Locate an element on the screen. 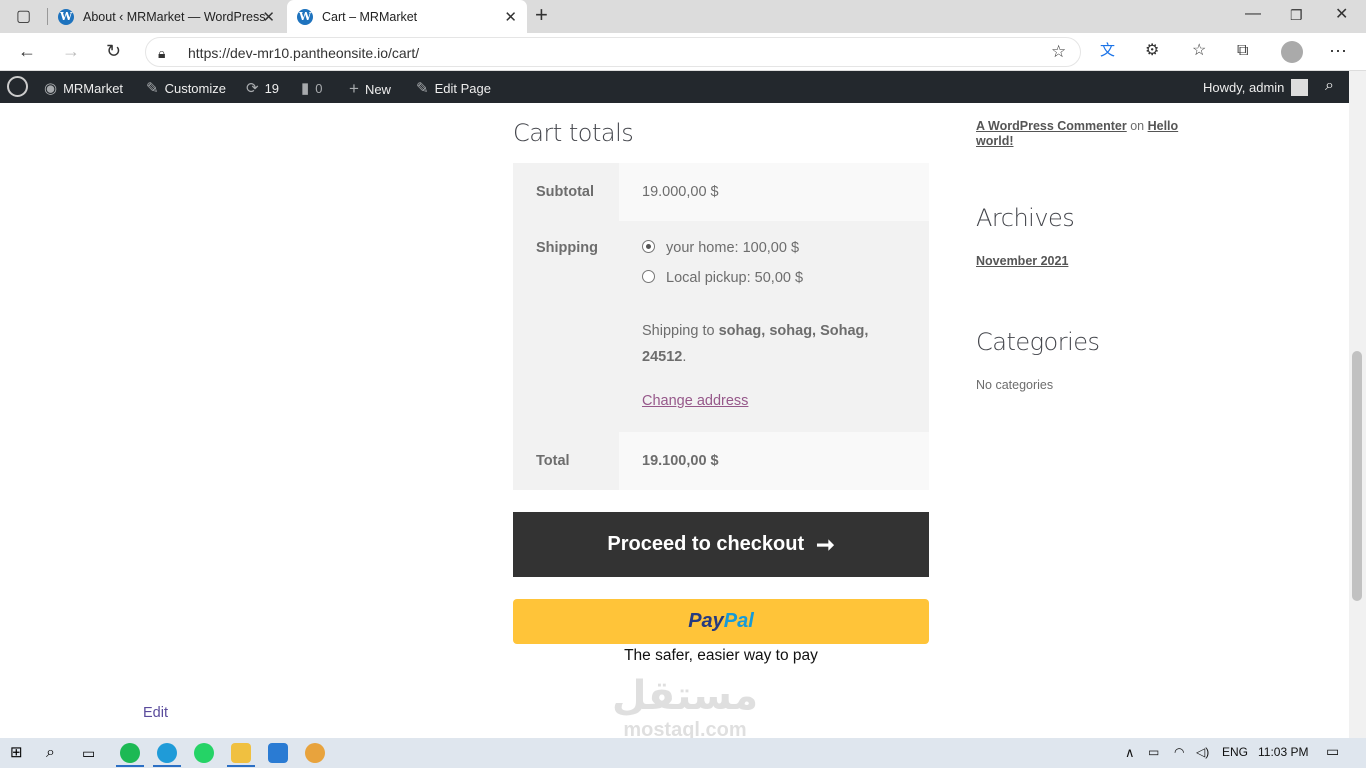  shipping-option-home: your home: 100,00 $ is located at coordinates (720, 248).